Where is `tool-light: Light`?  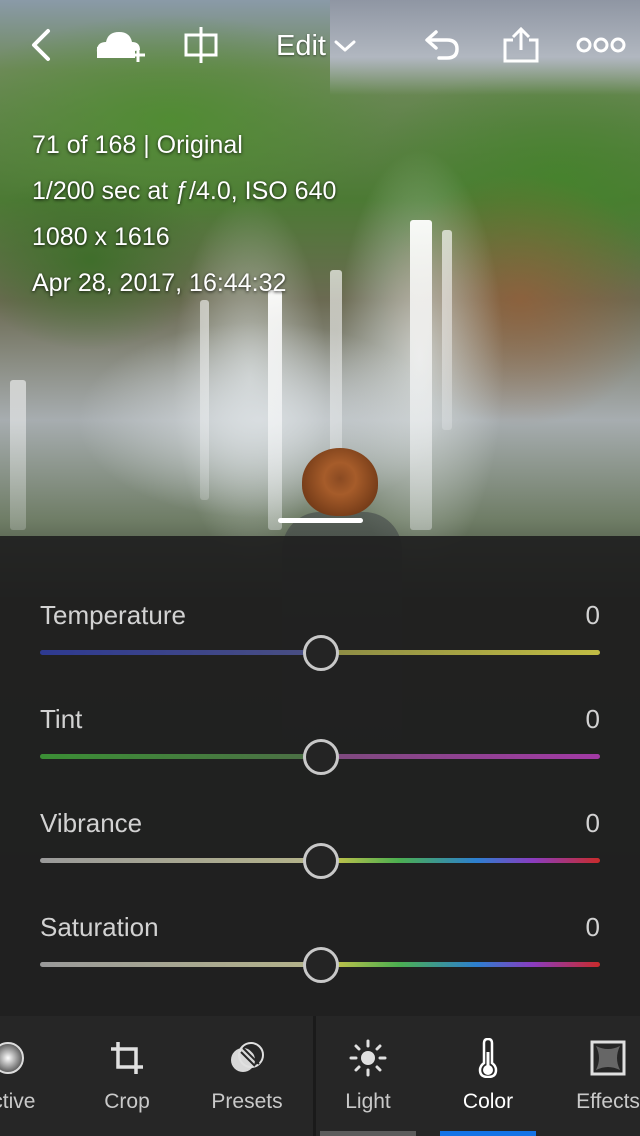
tool-light: Light is located at coordinates (368, 1076).